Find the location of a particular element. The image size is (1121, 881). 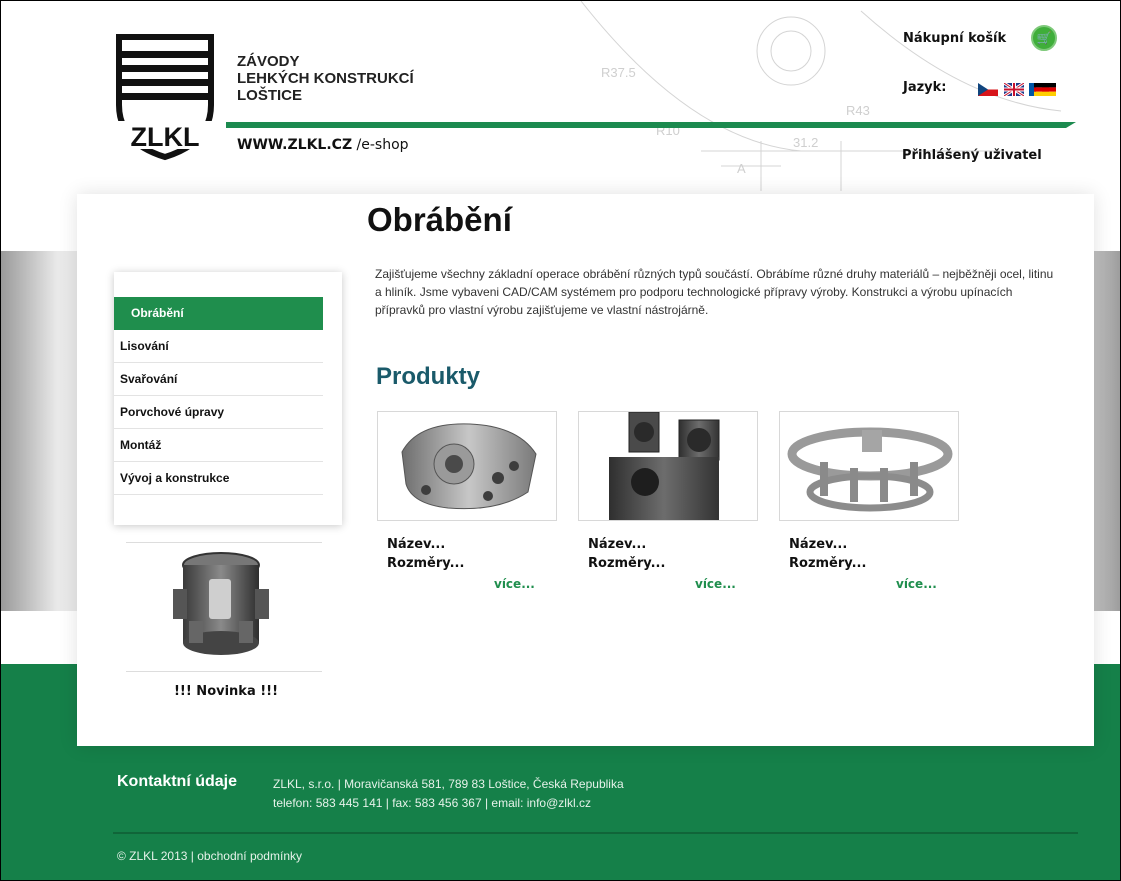

products-heading: Produkty is located at coordinates (428, 376).